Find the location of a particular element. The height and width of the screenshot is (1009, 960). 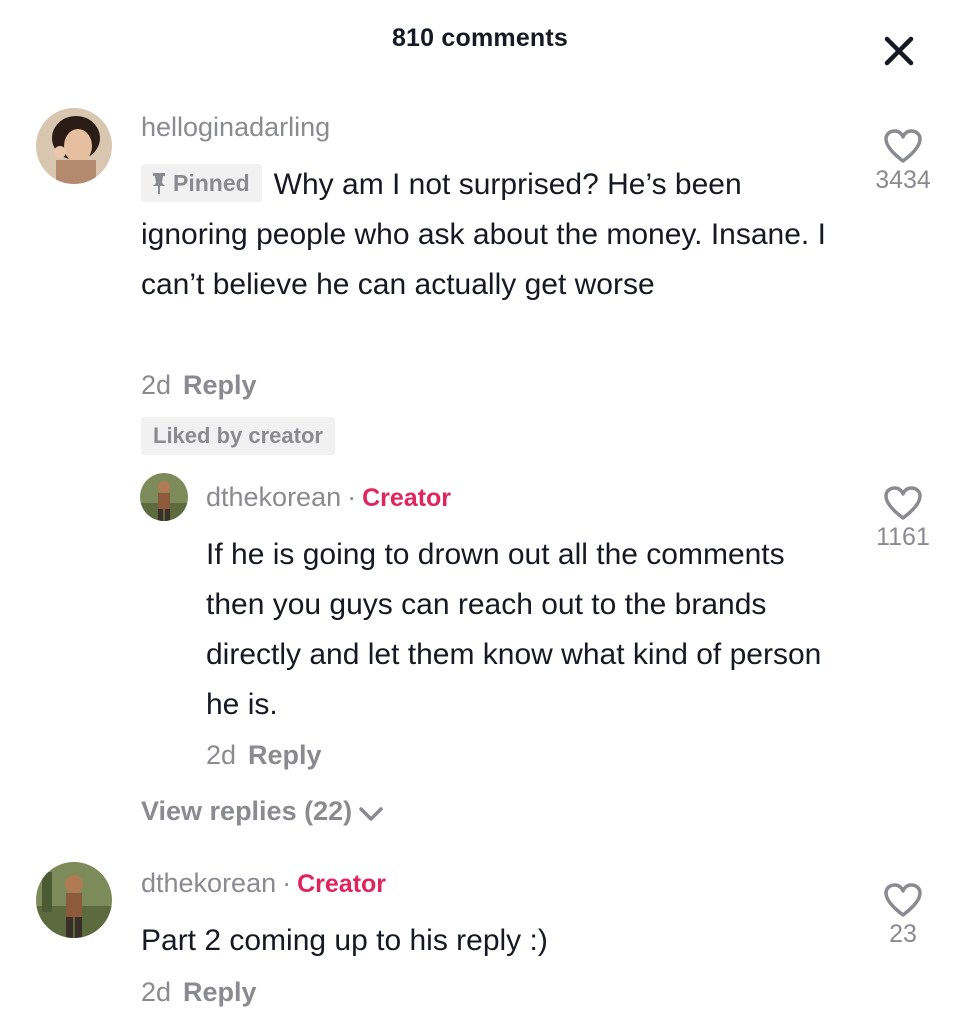

comment-username: dthekorean is located at coordinates (208, 883).